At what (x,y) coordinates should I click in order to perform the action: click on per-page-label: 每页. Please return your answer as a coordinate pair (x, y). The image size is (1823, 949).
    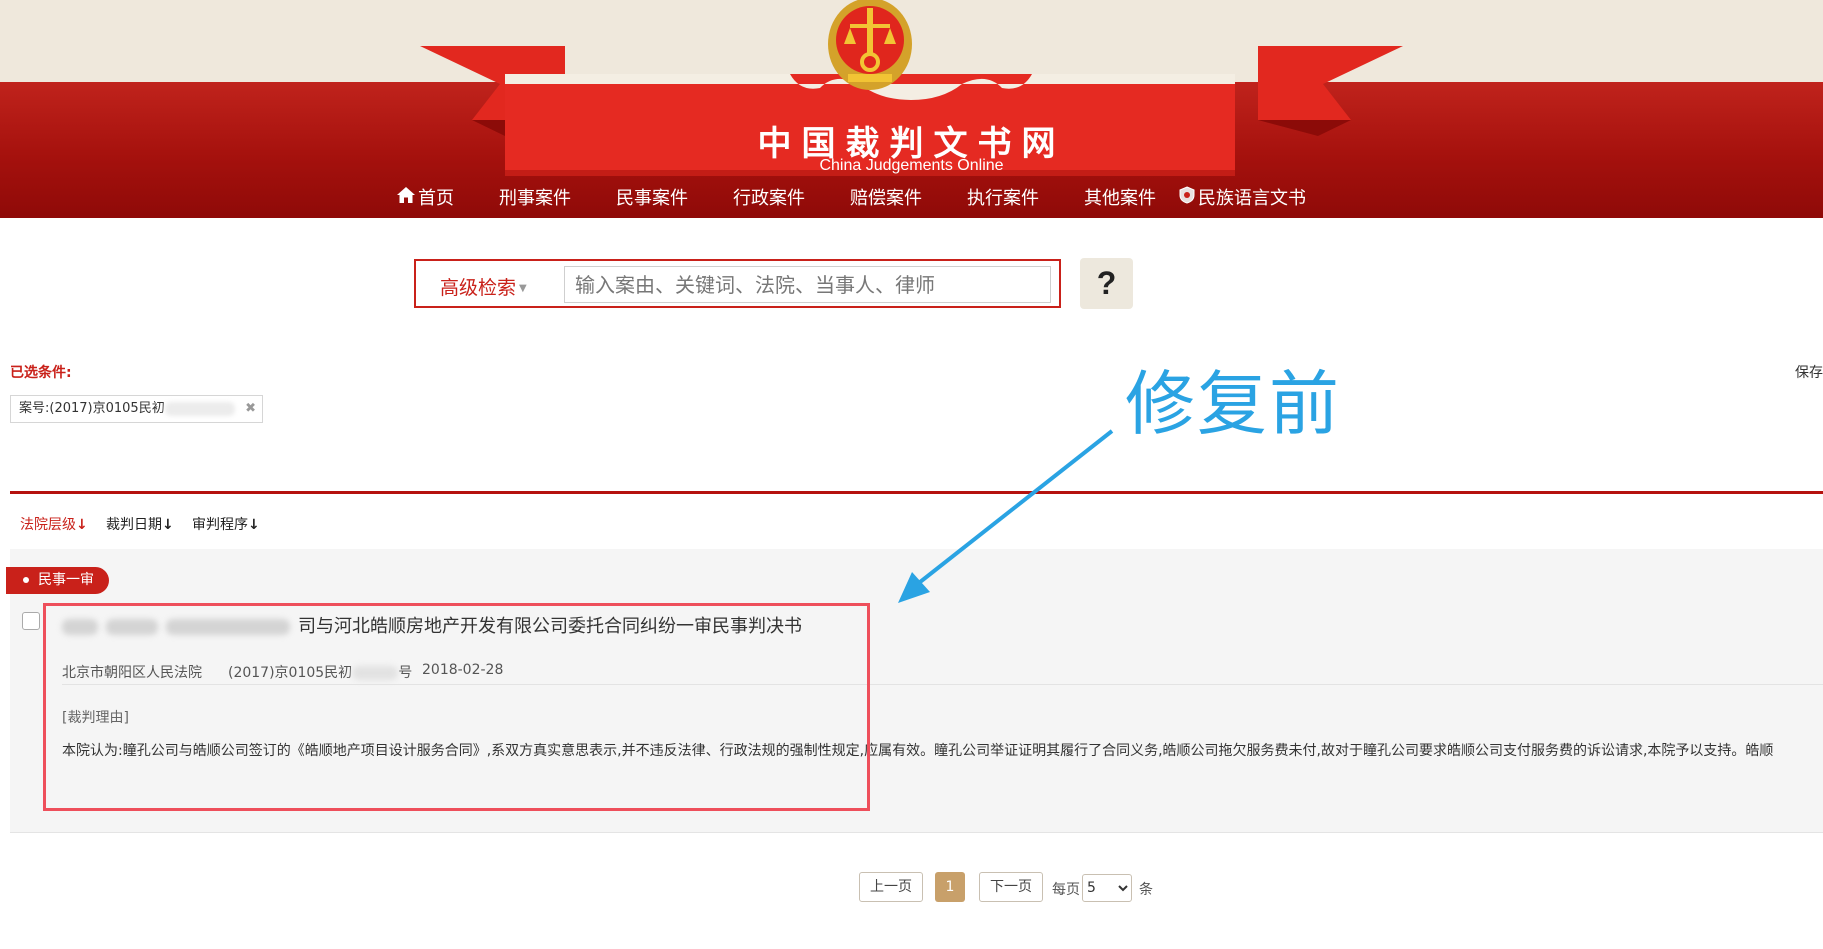
    Looking at the image, I should click on (1066, 890).